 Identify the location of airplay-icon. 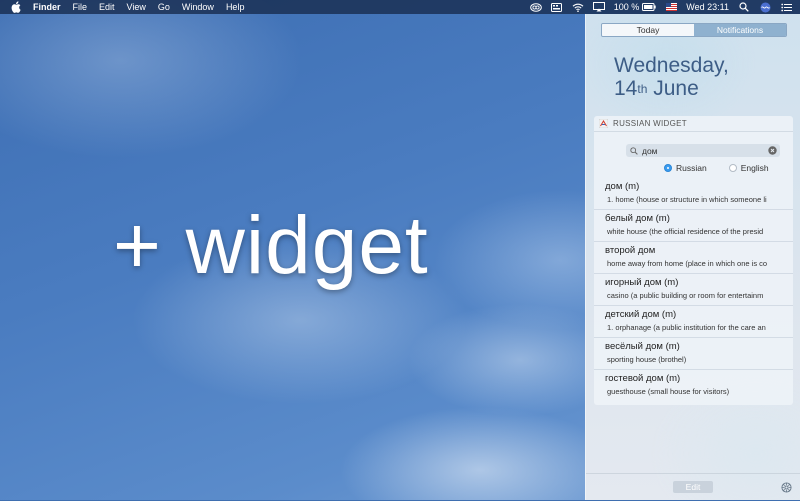
(598, 7).